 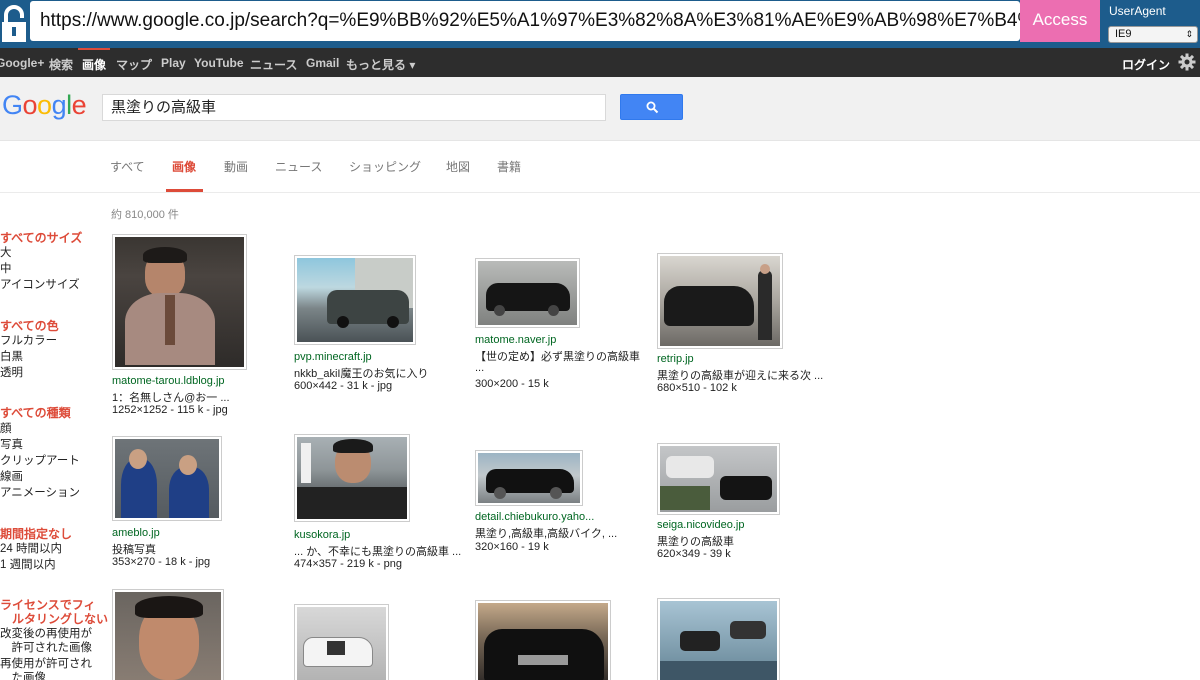 I want to click on result-caption: 【世の定め】必ず黒塗りの高級車, so click(x=557, y=356).